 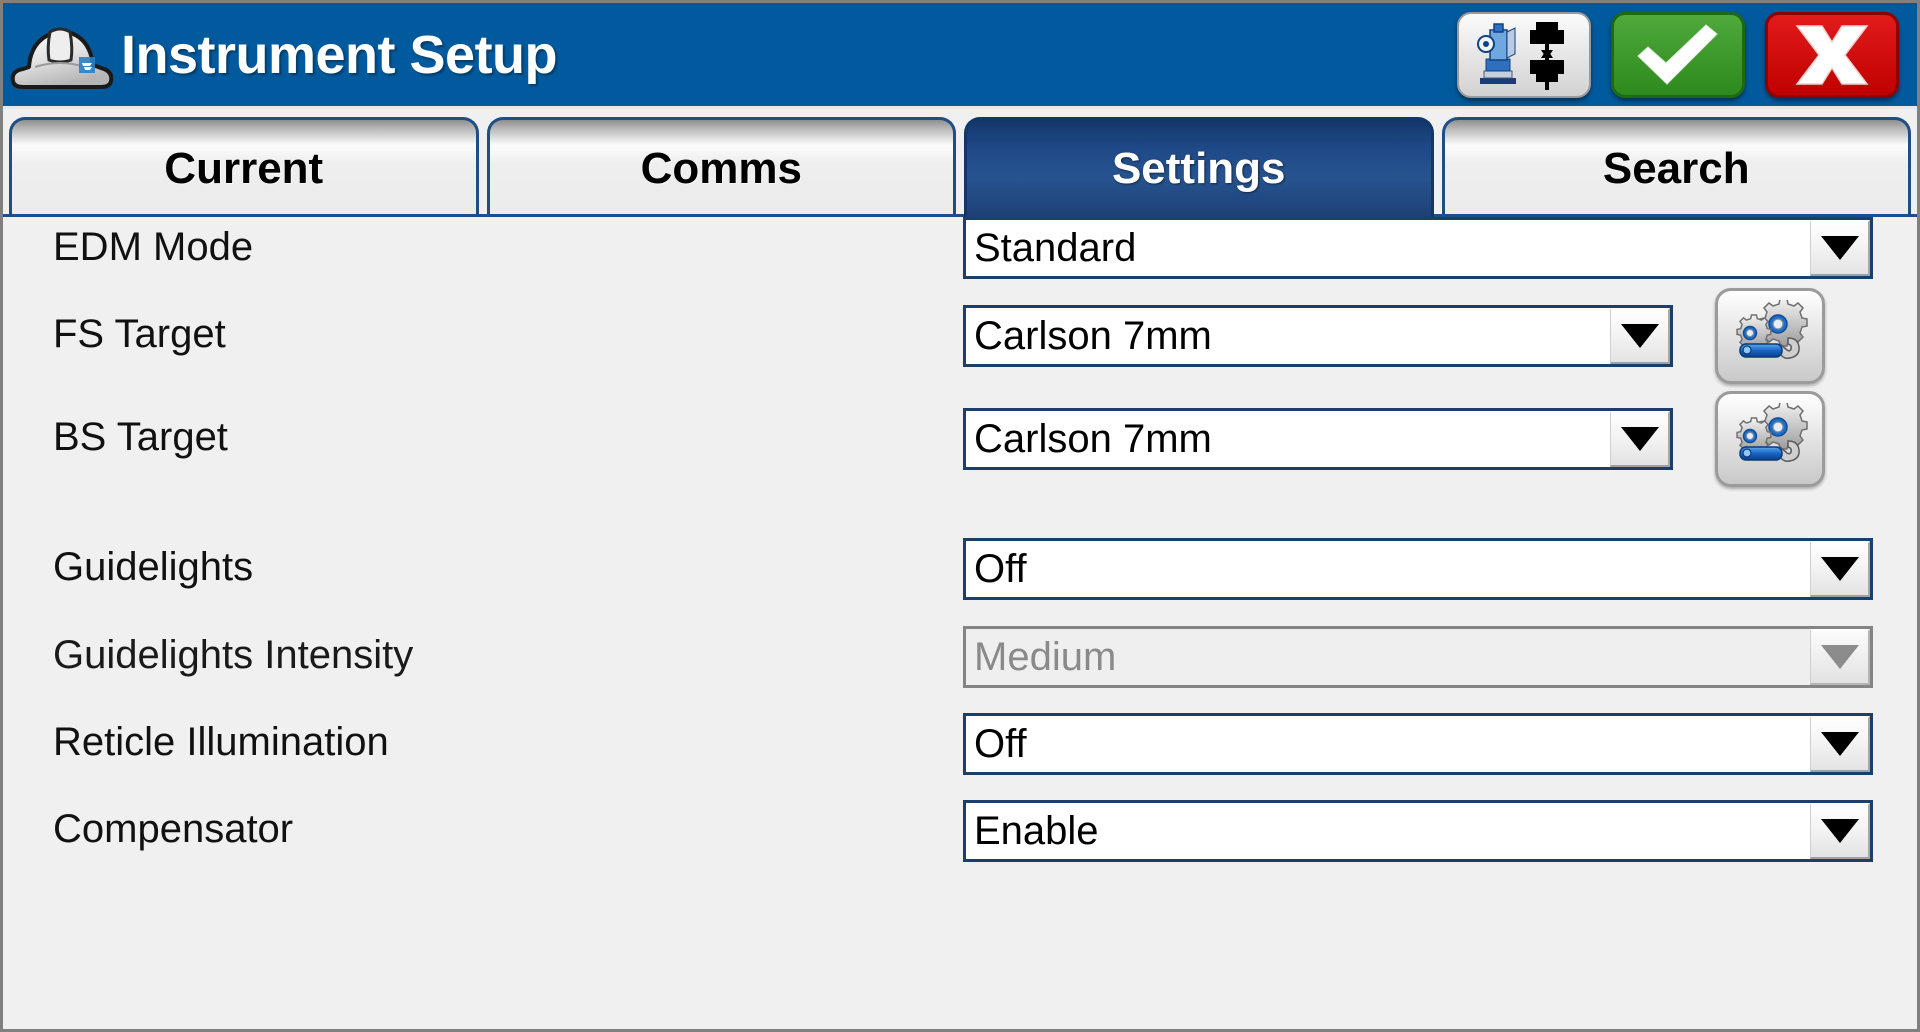 I want to click on dropdown-reticle-illumination: Off, so click(x=1418, y=744).